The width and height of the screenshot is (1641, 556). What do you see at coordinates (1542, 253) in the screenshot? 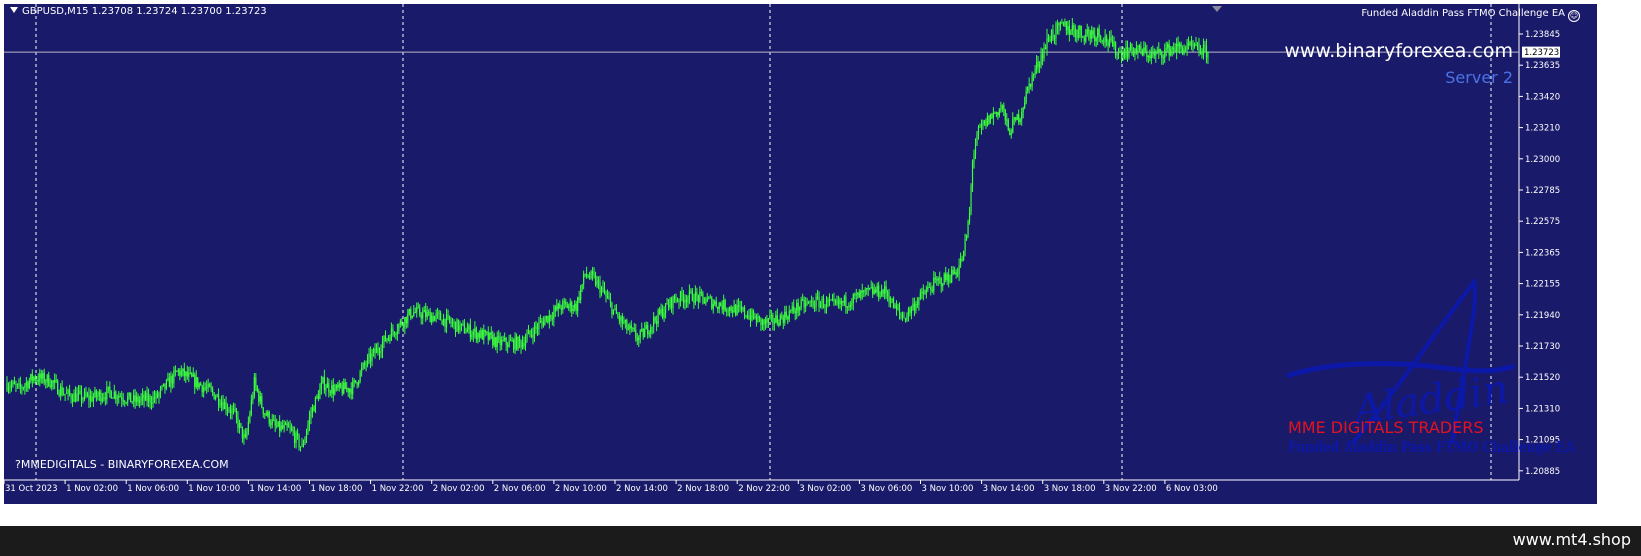
I see `price-tick-label: 1.22365` at bounding box center [1542, 253].